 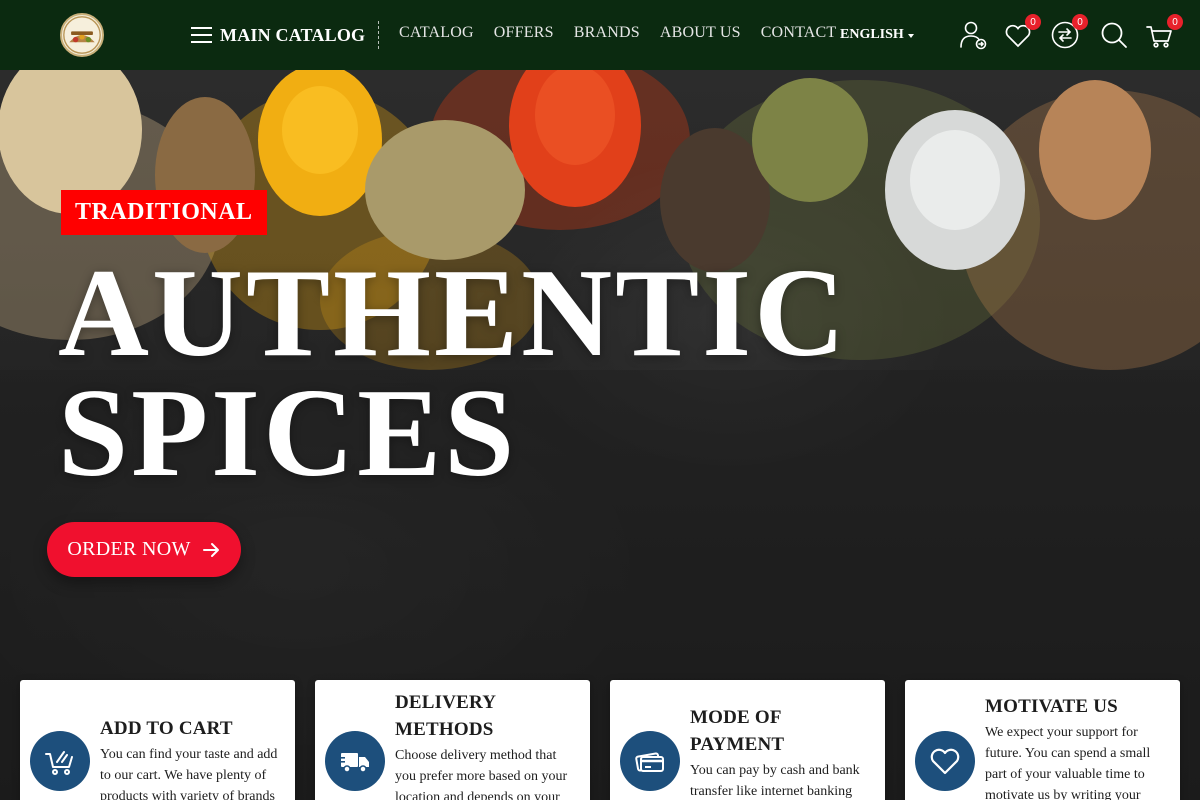 I want to click on nav-link-brands: BRANDS, so click(x=607, y=33).